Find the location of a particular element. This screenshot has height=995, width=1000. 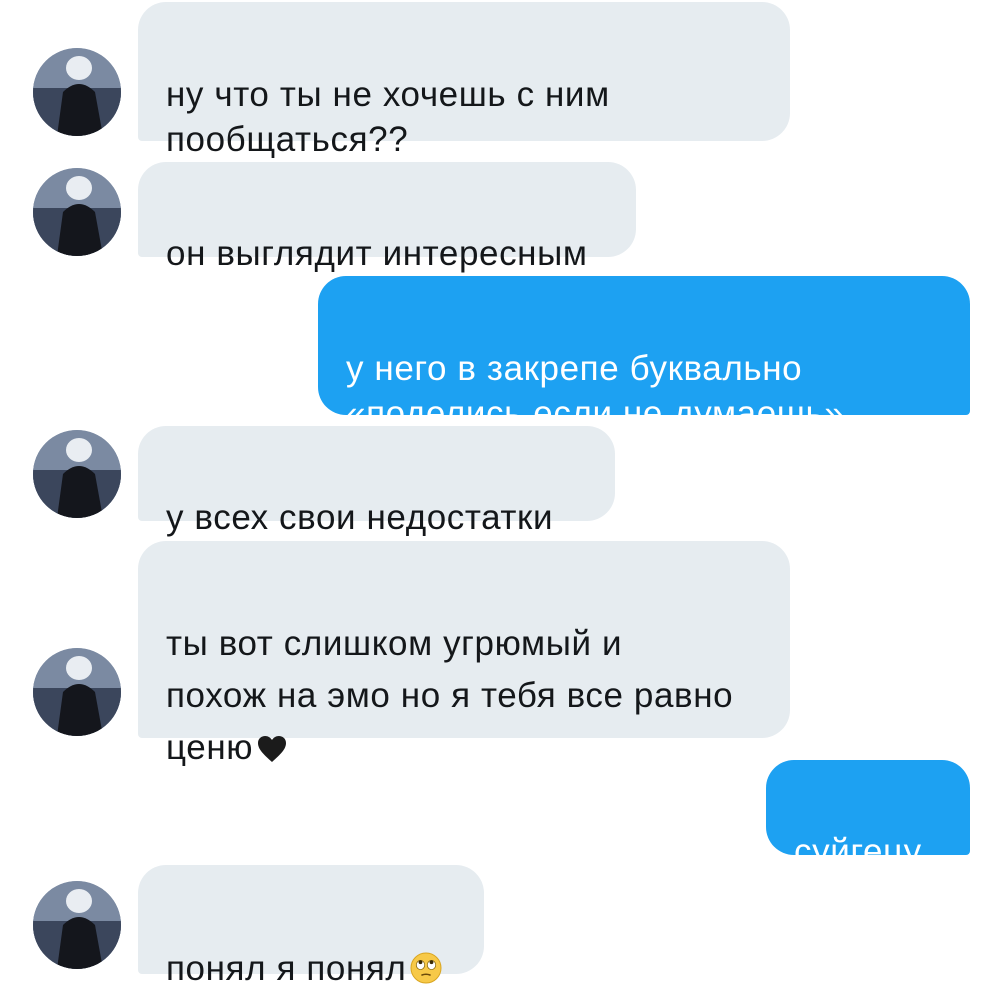

message-bubble-incoming: понял я понял is located at coordinates (311, 926).